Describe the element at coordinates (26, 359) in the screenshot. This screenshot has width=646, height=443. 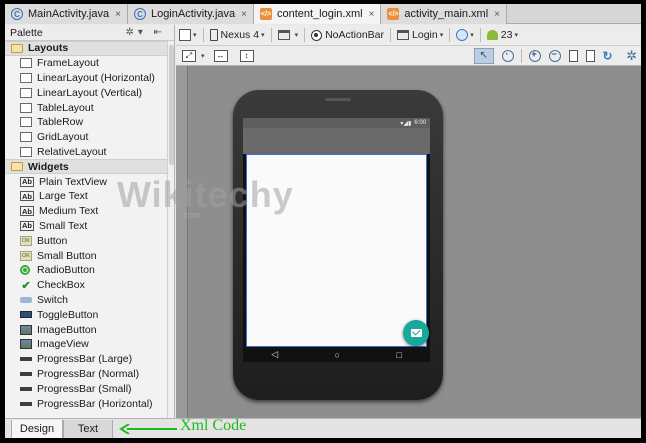
I see `progress-bar-icon` at that location.